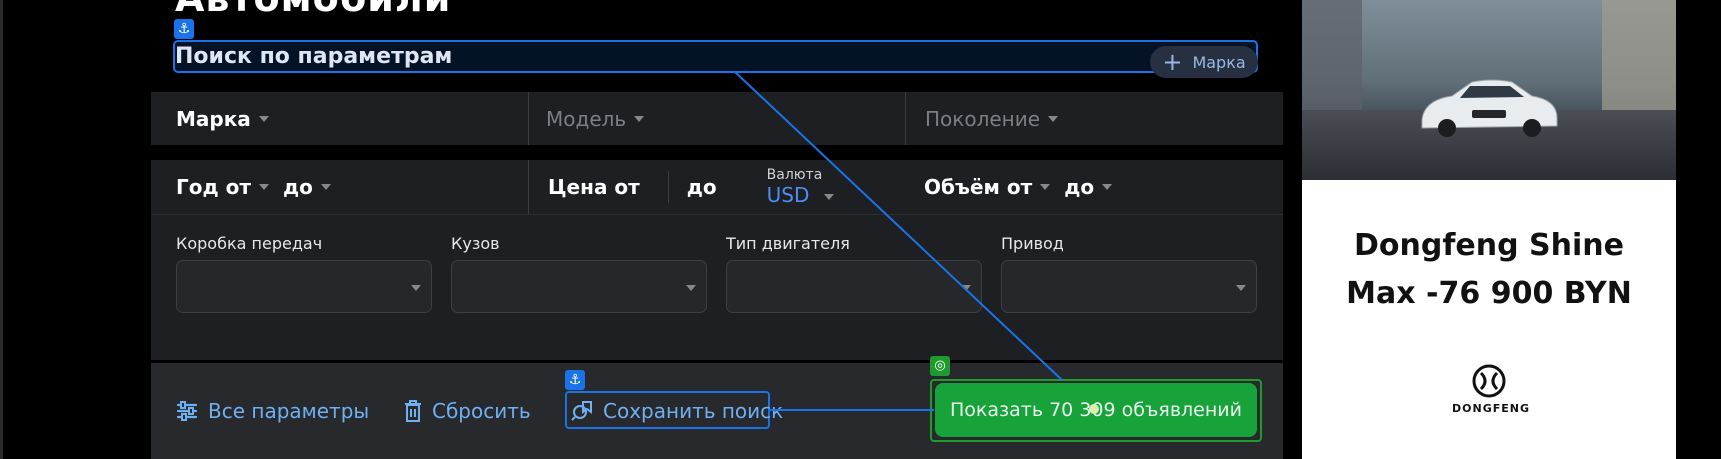 The image size is (1721, 459). I want to click on show-results-button: Показать 70 309 объявлений, so click(1096, 410).